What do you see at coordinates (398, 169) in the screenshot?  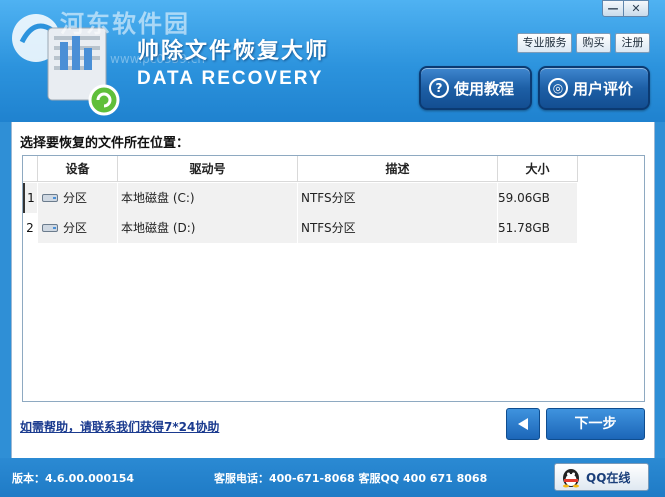 I see `column-header-description: 描述` at bounding box center [398, 169].